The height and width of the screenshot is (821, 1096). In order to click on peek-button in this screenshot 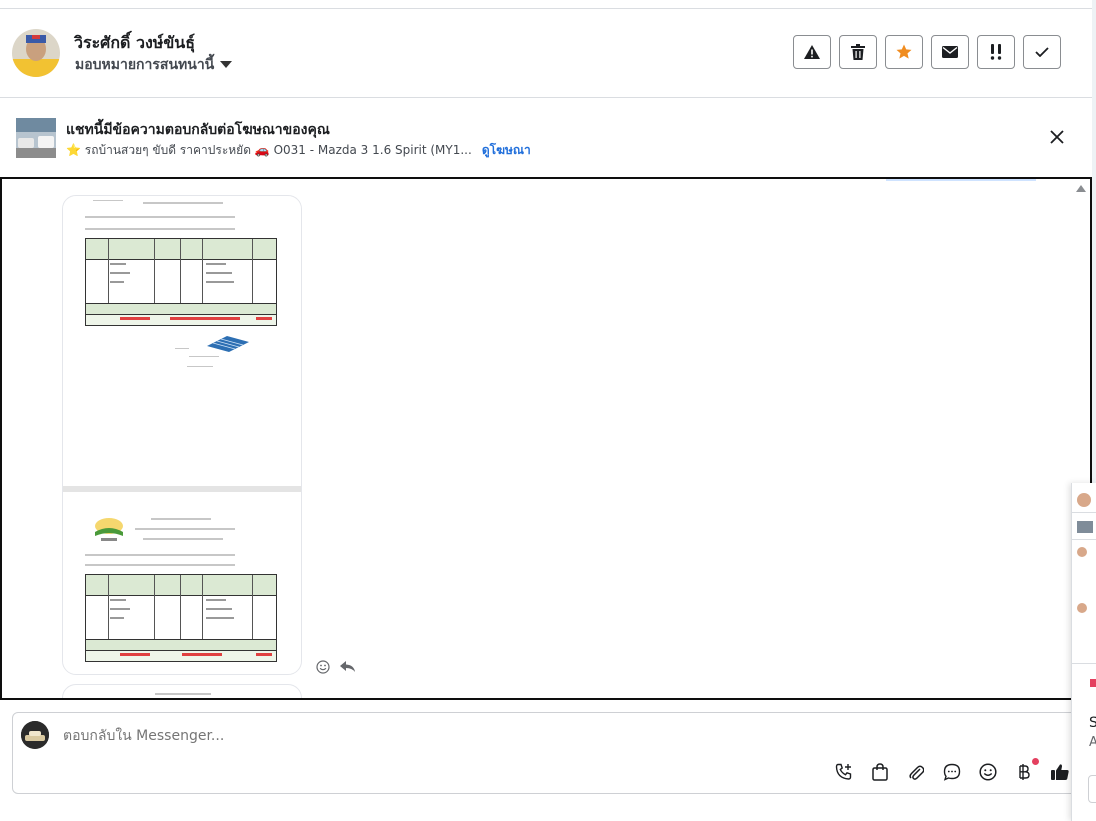, I will do `click(1092, 789)`.